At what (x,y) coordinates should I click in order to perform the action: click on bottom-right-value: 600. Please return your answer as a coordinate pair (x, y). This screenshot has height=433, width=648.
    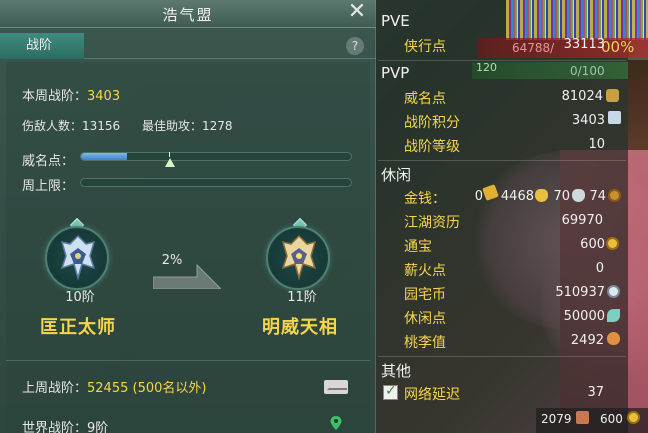
    Looking at the image, I should click on (611, 419).